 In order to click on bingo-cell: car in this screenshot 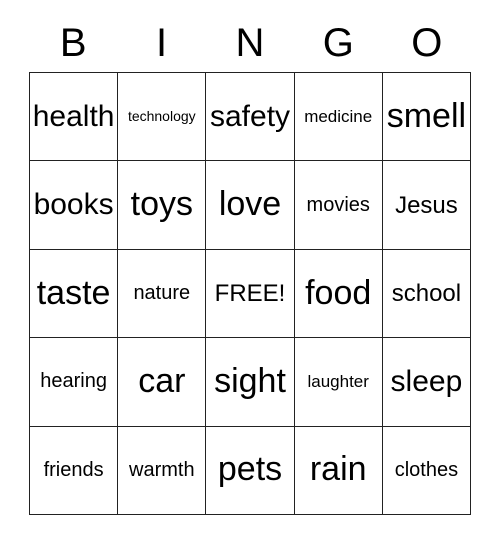, I will do `click(162, 382)`.